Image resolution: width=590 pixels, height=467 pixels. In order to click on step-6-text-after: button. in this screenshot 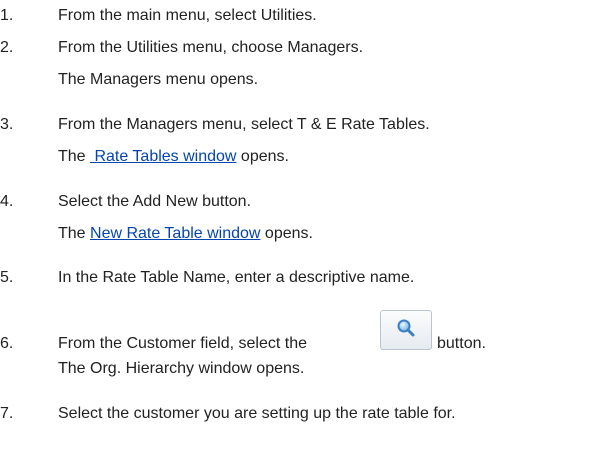, I will do `click(461, 343)`.